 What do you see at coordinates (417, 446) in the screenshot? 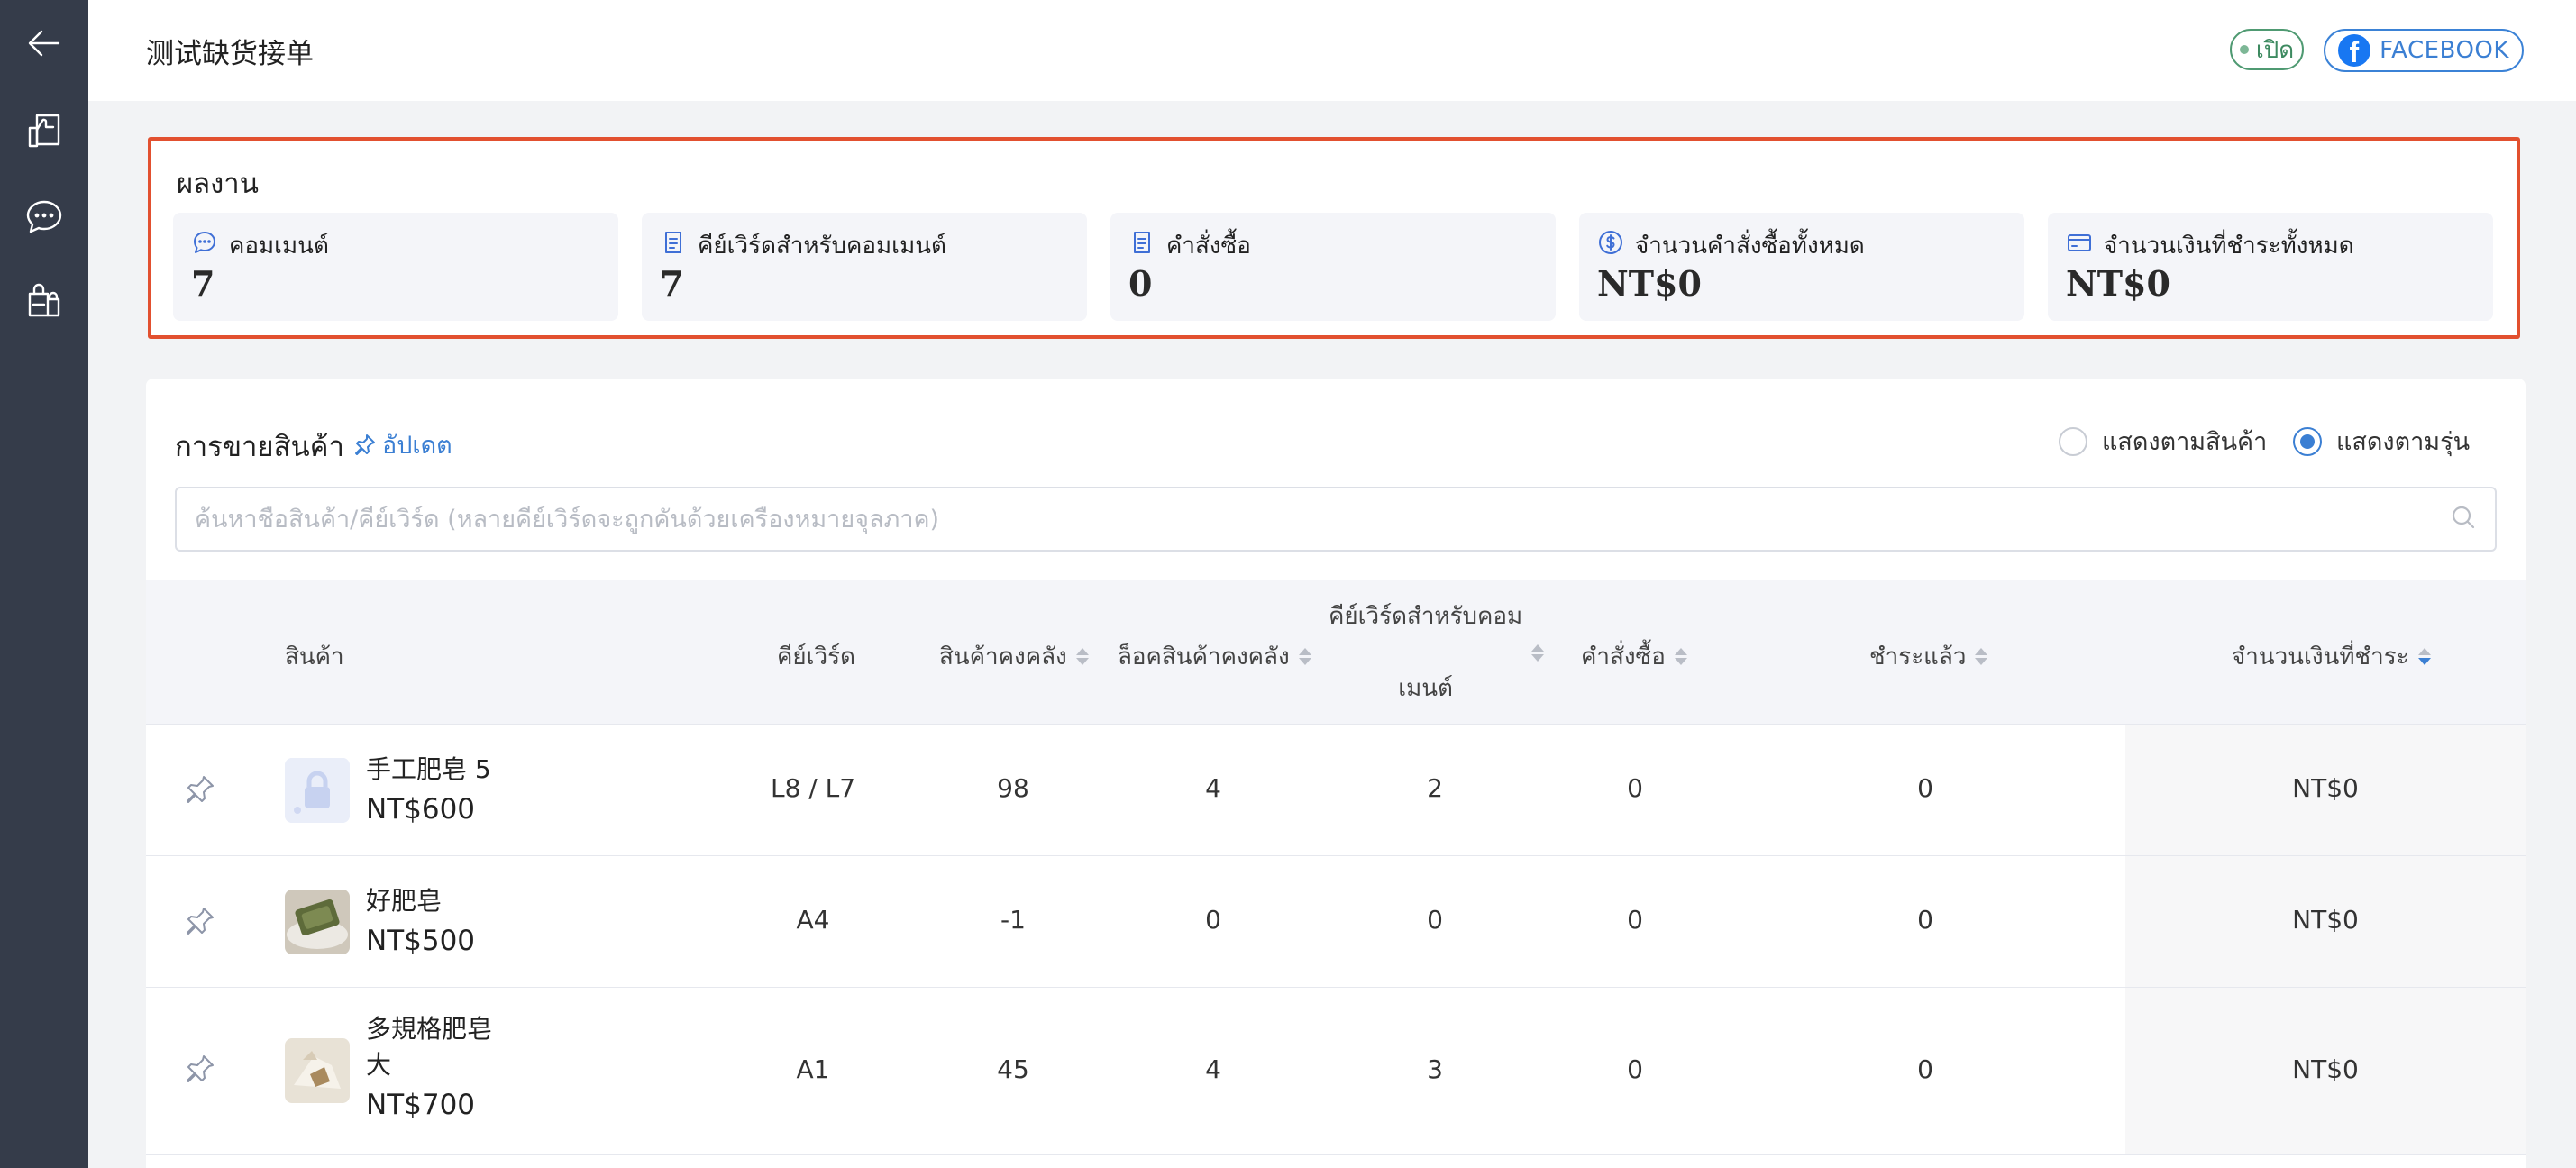
I see `update-label: อัปเดต` at bounding box center [417, 446].